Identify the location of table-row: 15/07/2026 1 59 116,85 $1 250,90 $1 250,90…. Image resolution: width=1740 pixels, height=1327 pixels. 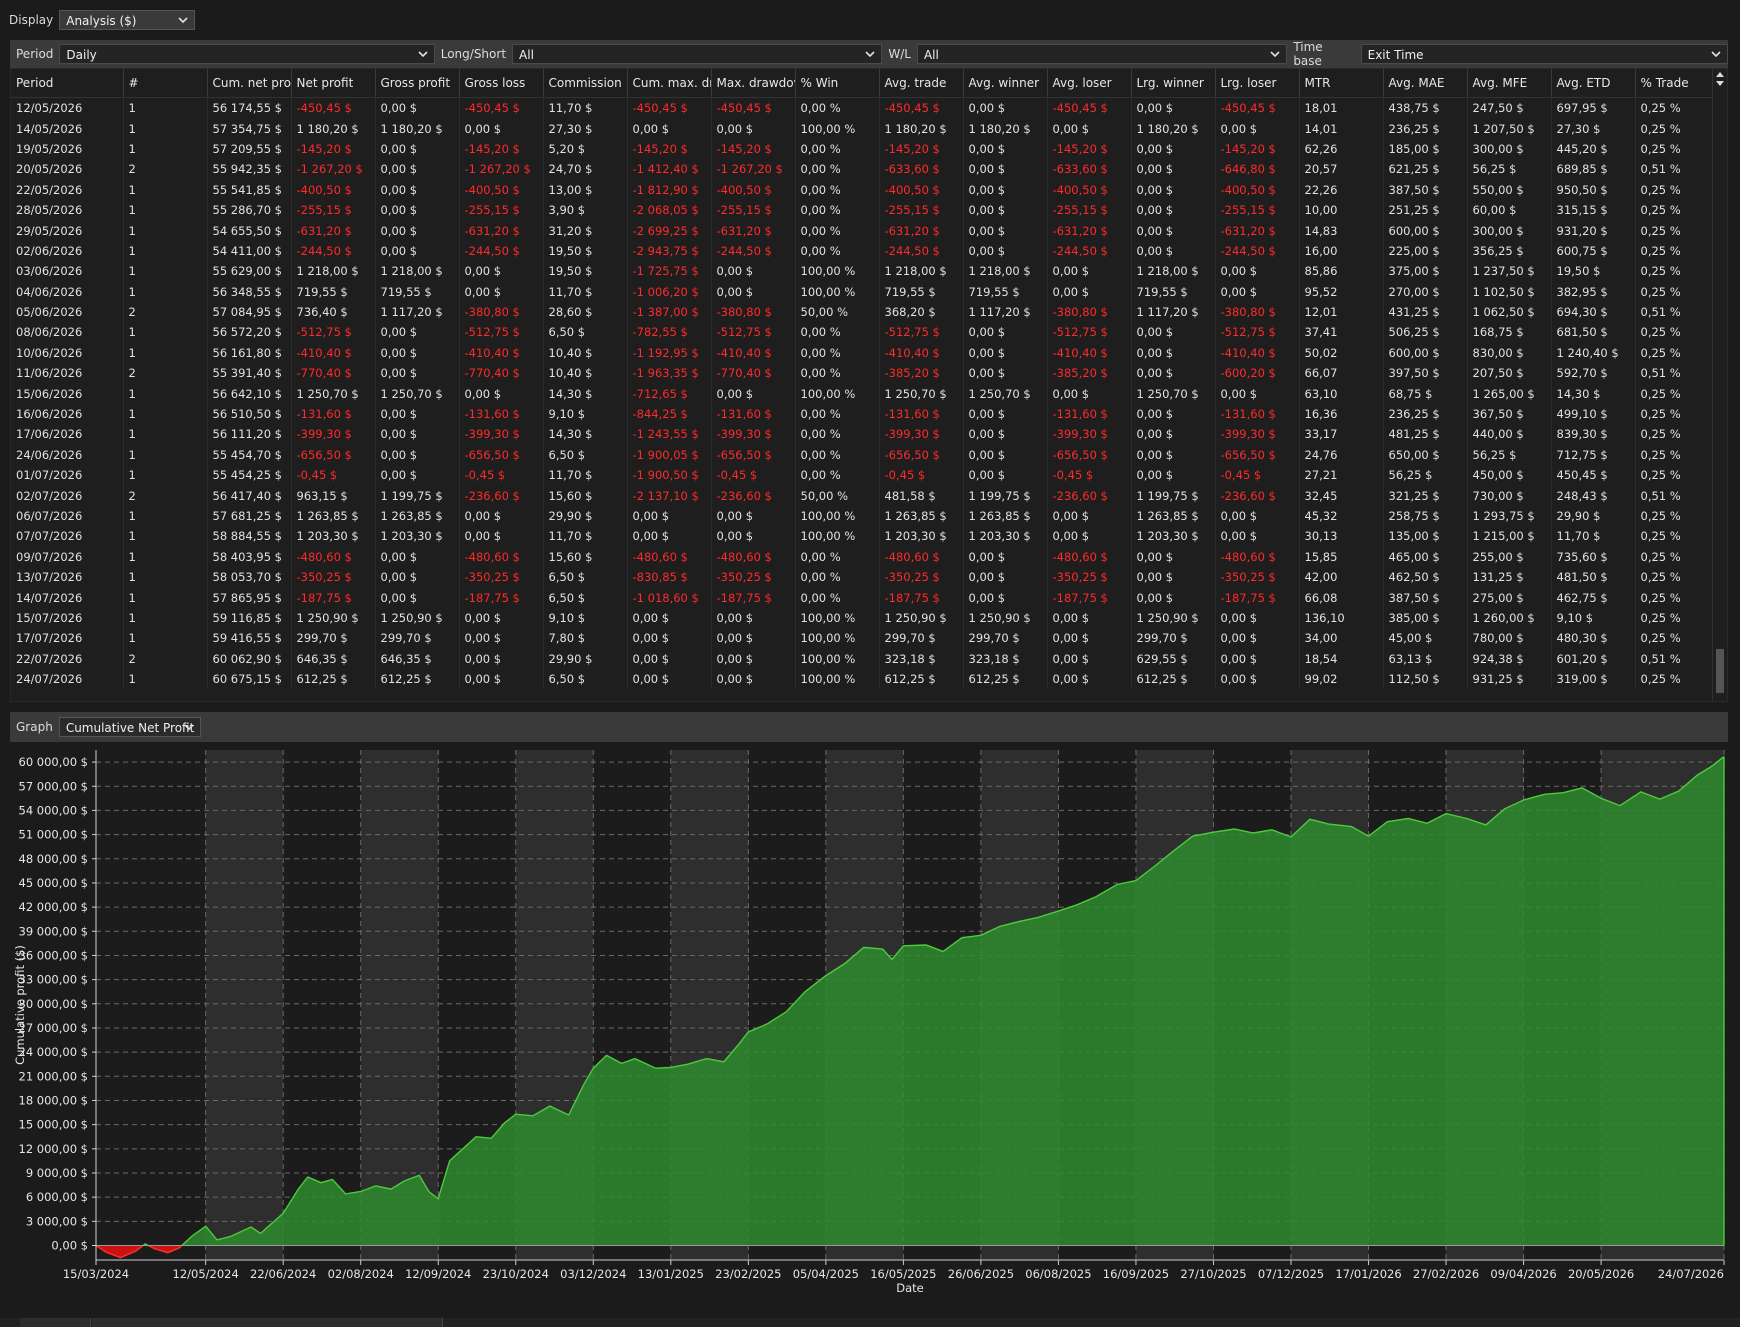
(865, 618).